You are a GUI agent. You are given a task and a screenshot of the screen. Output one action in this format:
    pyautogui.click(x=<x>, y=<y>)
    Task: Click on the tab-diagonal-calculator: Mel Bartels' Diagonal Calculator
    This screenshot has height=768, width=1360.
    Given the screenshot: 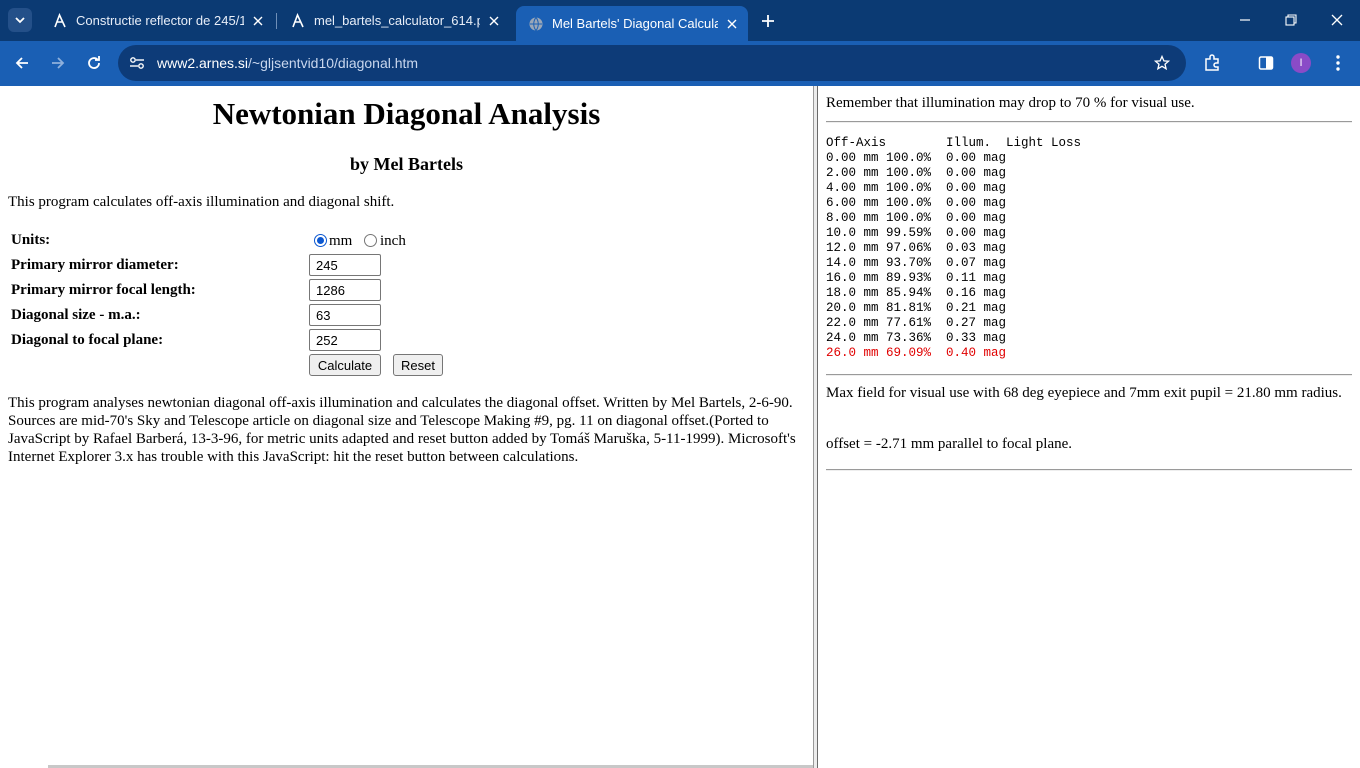 What is the action you would take?
    pyautogui.click(x=632, y=23)
    